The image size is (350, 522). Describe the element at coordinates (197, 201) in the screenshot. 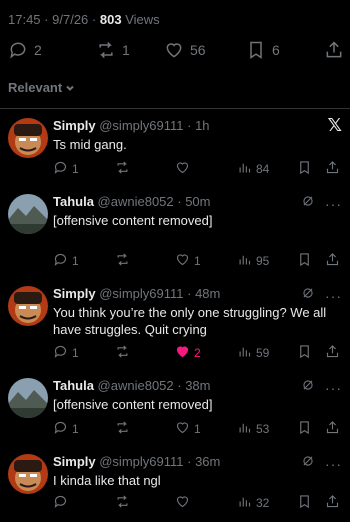

I see `reply-age: 50m` at that location.